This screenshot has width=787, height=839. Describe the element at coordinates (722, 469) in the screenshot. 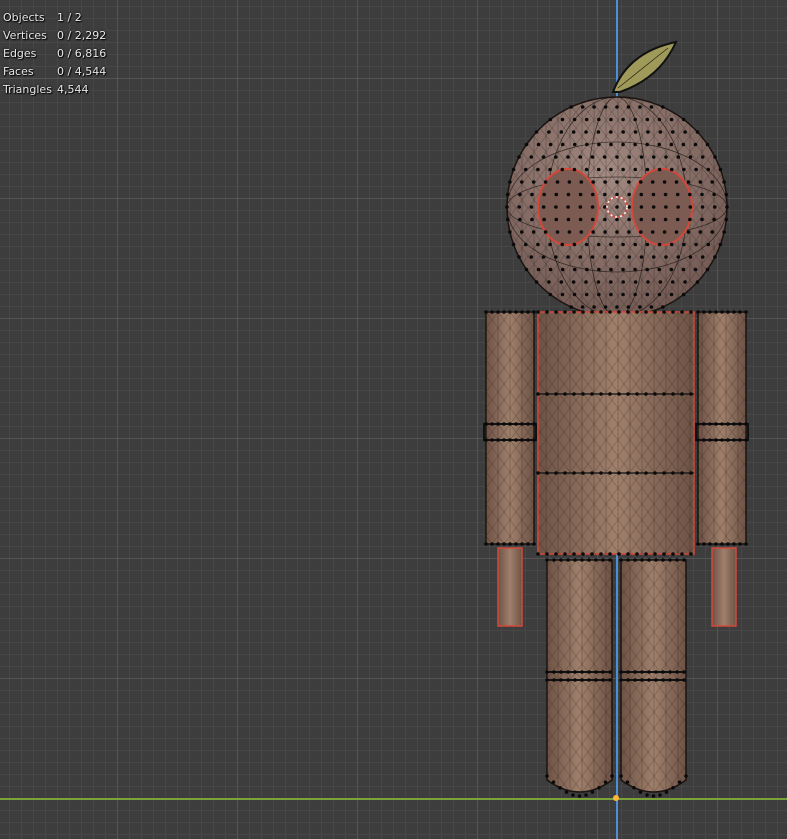

I see `right-arm` at that location.